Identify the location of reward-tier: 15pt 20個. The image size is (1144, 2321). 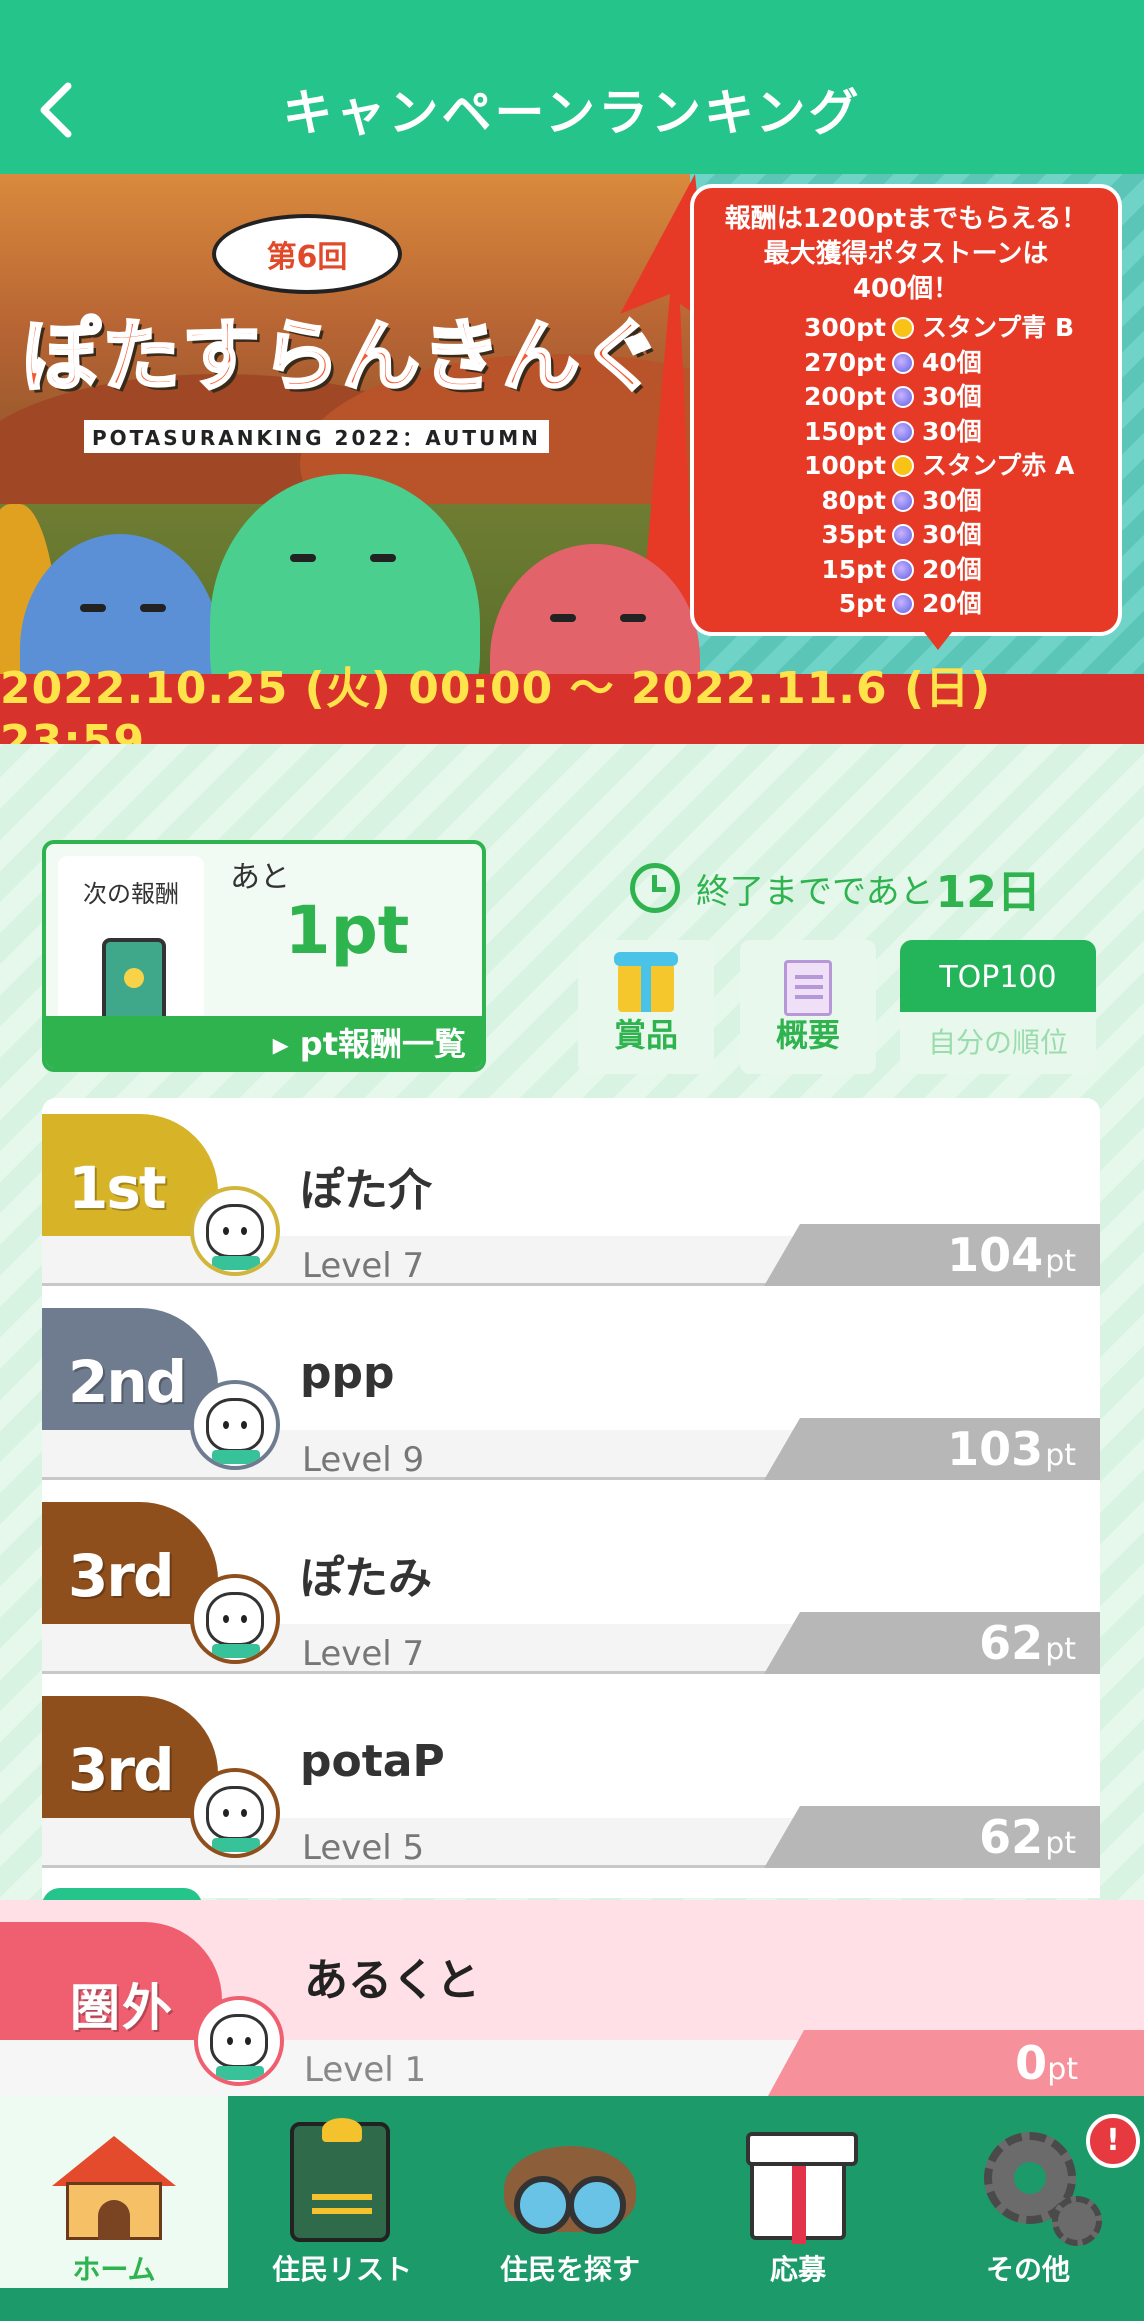
(906, 570).